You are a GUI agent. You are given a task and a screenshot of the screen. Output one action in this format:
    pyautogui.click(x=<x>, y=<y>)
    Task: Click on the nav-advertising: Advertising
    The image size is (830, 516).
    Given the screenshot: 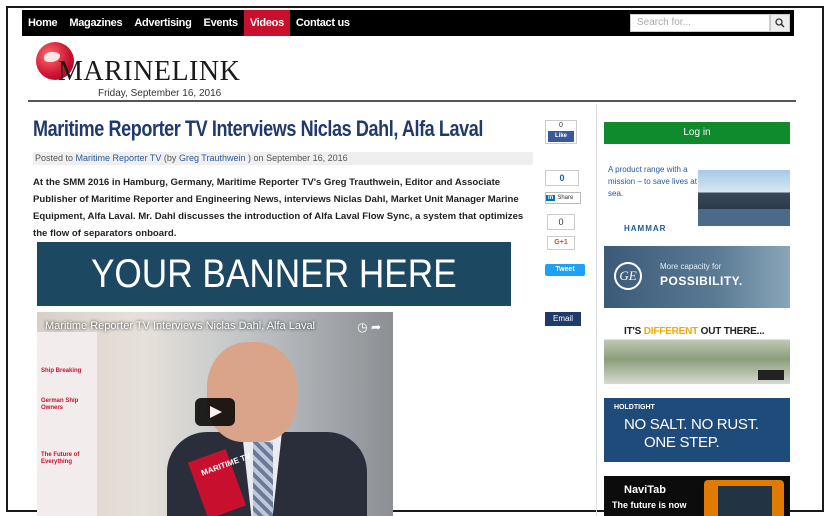 What is the action you would take?
    pyautogui.click(x=162, y=23)
    